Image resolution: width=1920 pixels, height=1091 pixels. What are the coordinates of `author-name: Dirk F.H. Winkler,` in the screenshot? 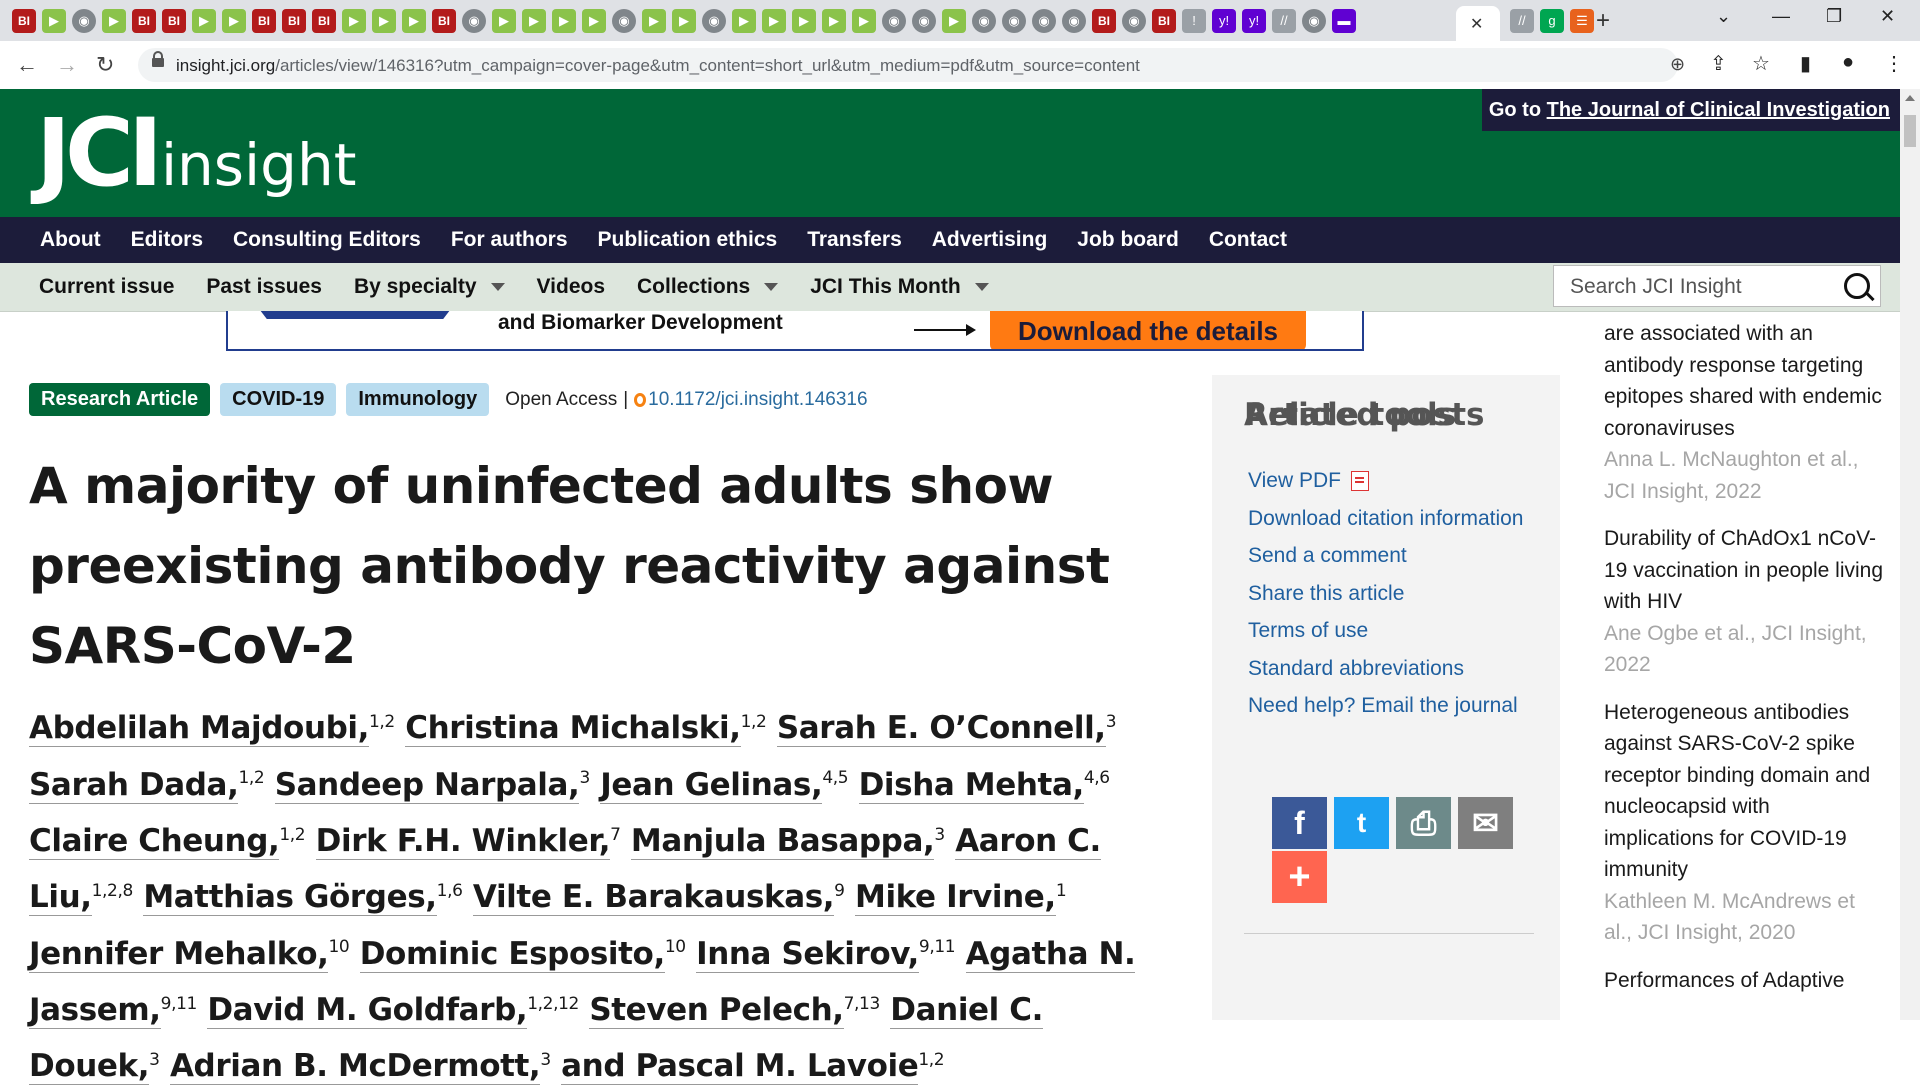 It's located at (462, 841).